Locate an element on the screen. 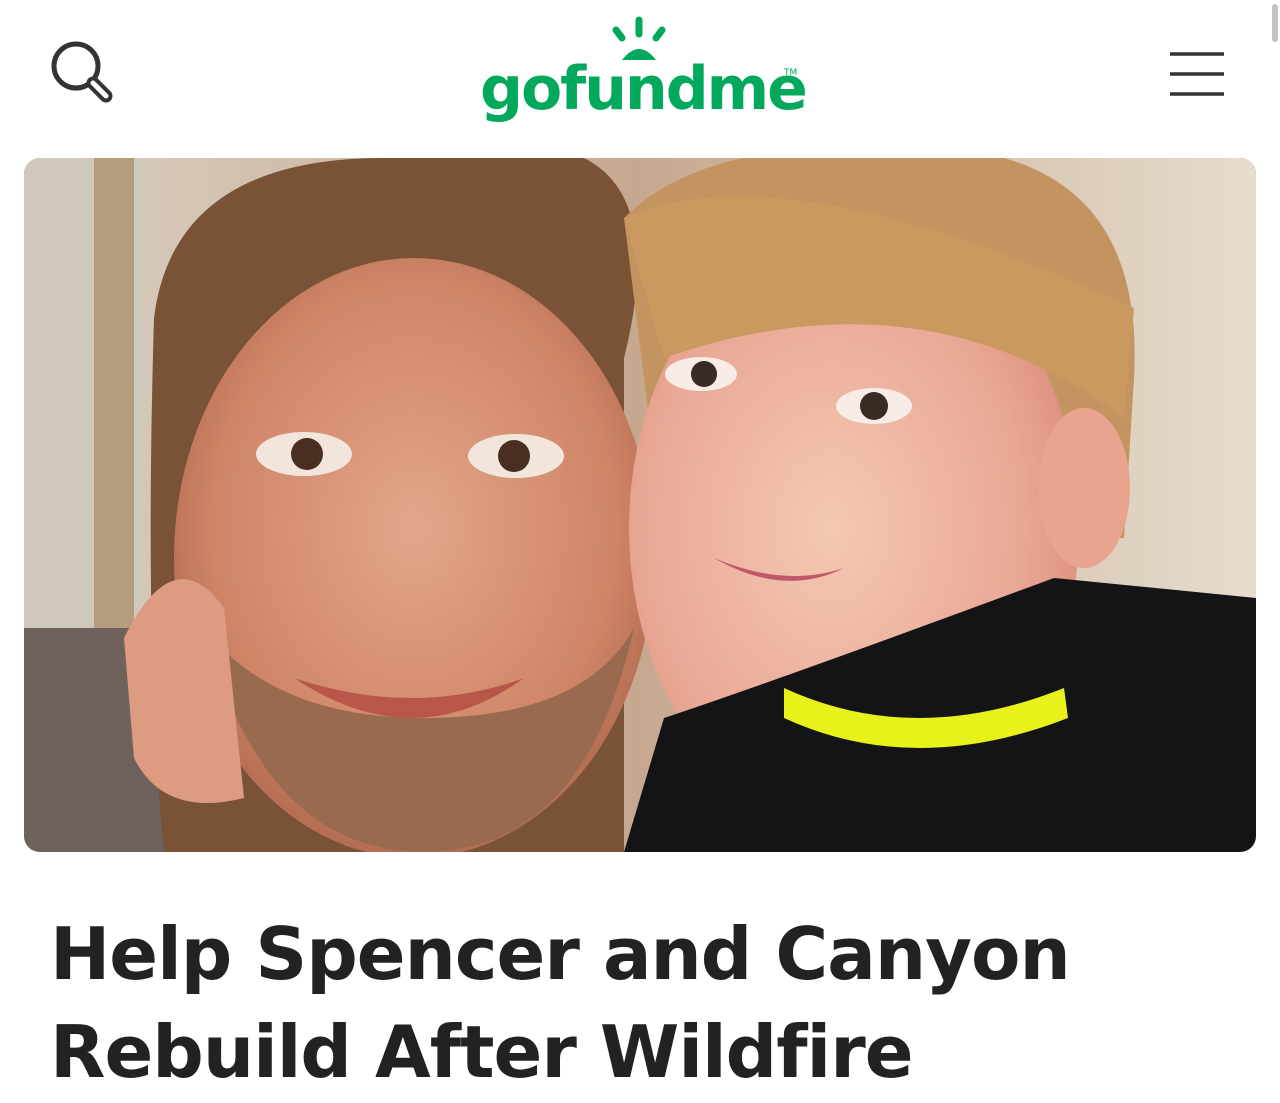 This screenshot has height=1103, width=1280. search-icon is located at coordinates (82, 72).